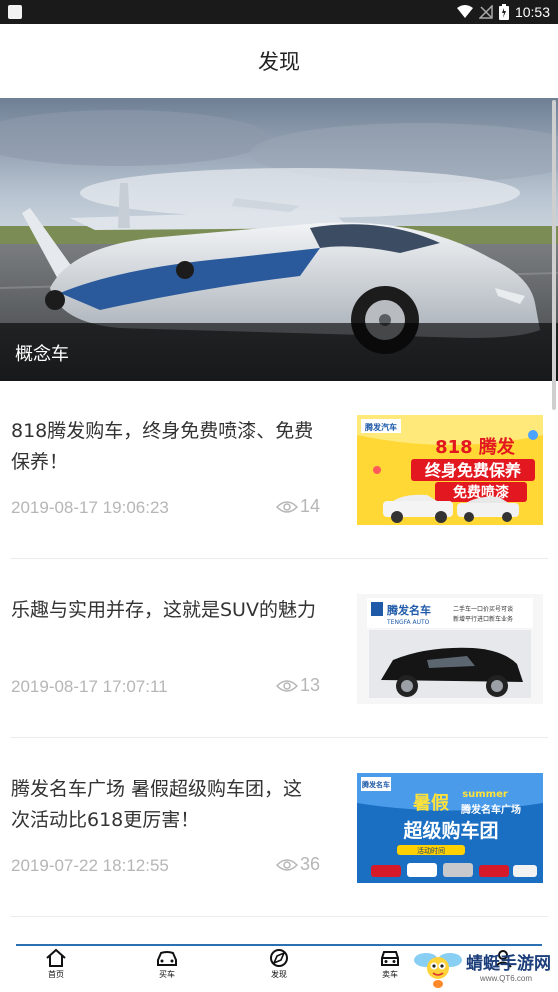 This screenshot has height=992, width=558. What do you see at coordinates (390, 958) in the screenshot?
I see `car-front-icon` at bounding box center [390, 958].